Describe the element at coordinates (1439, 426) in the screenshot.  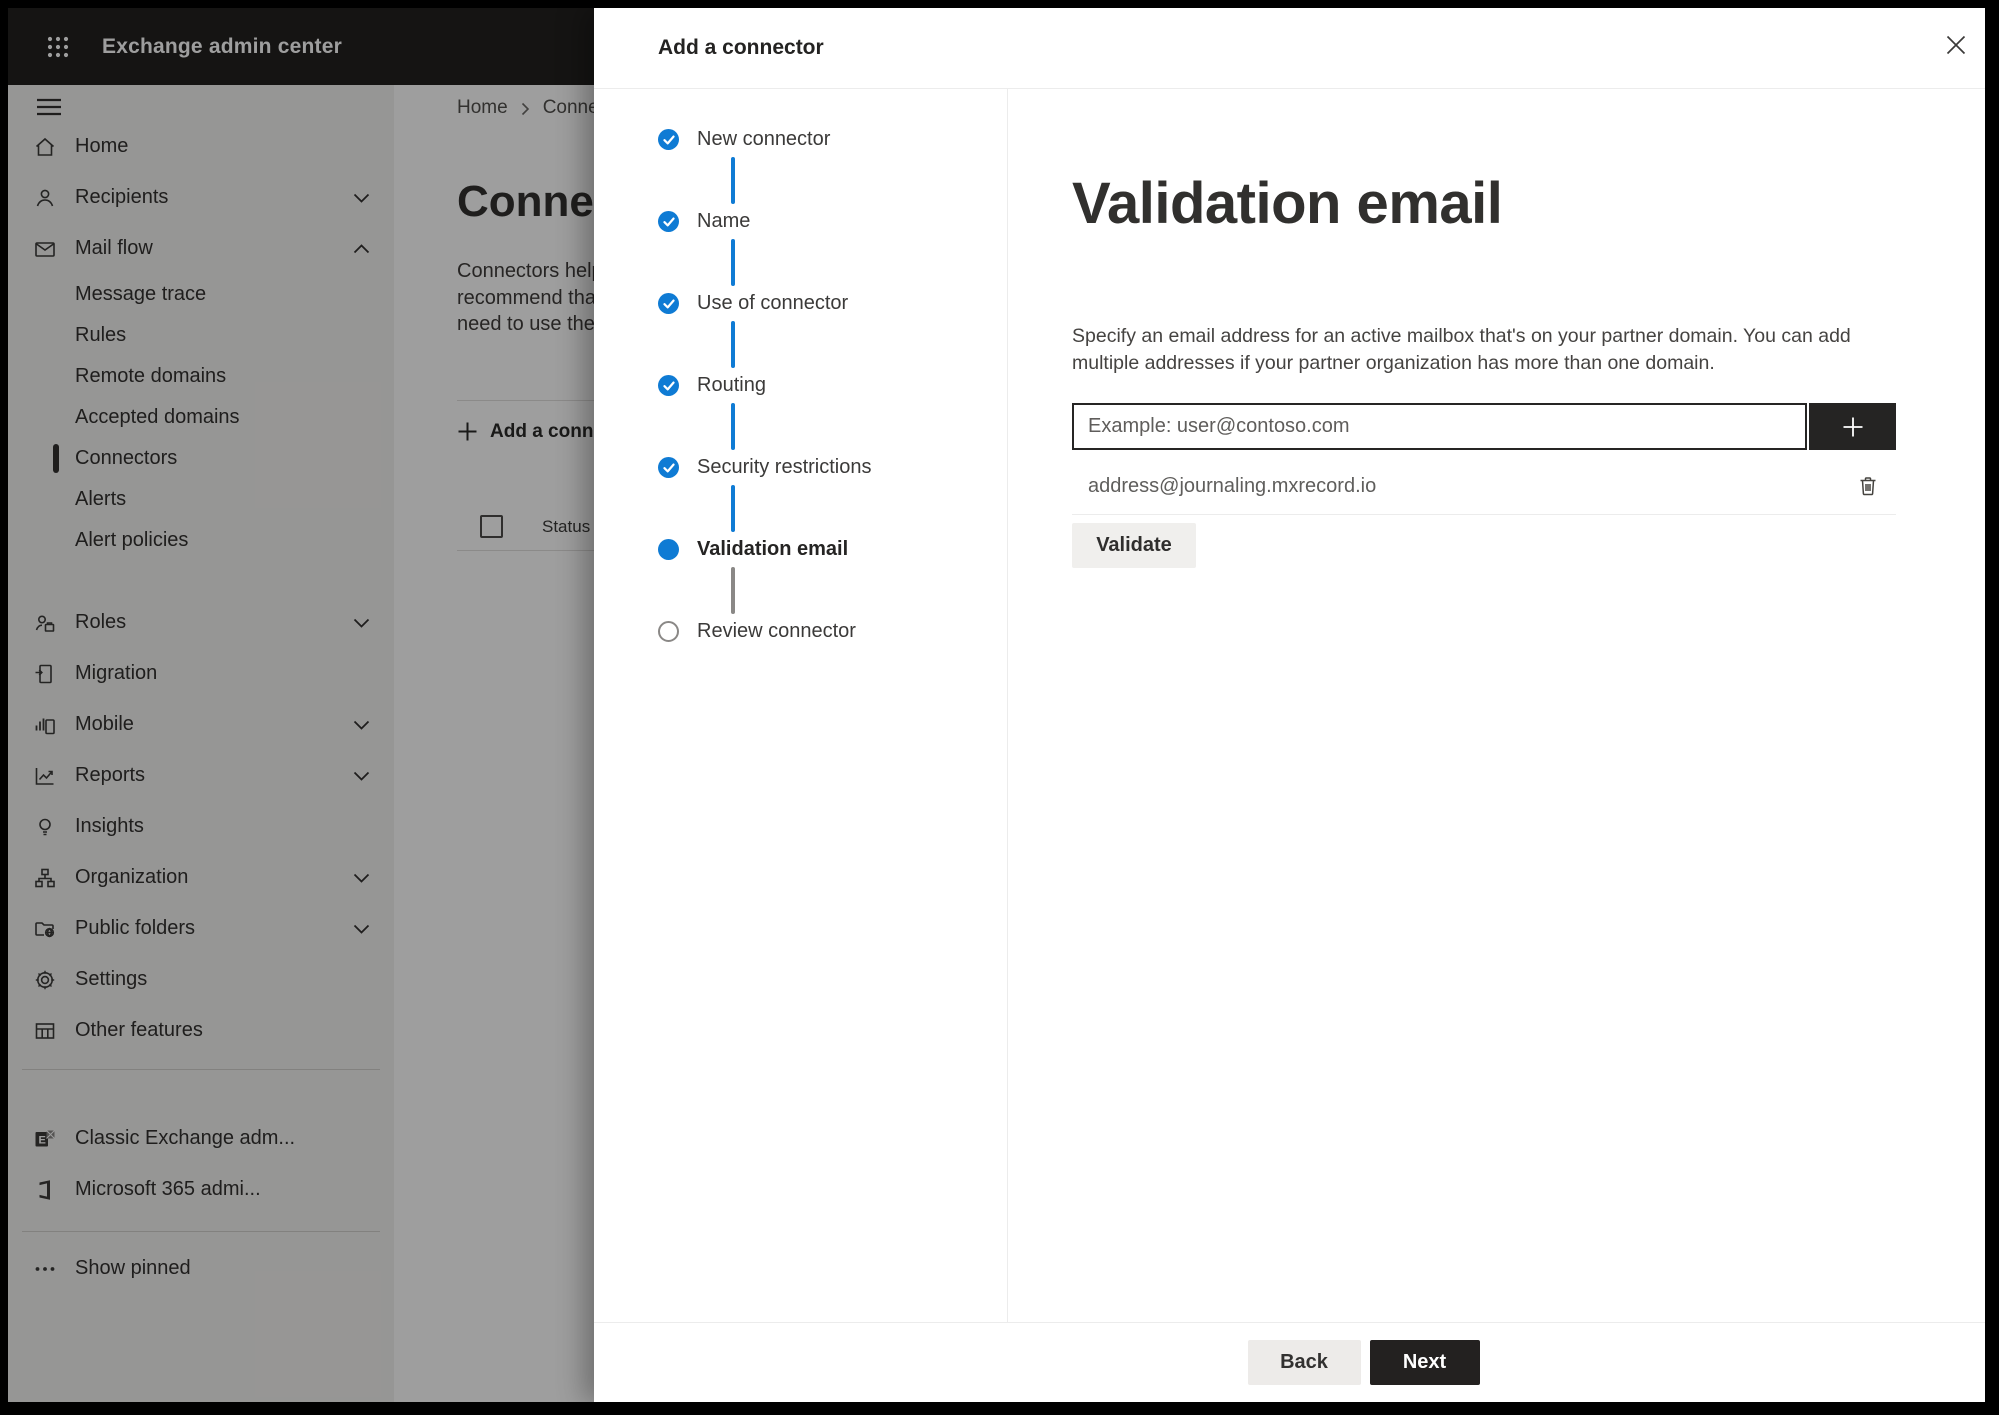
I see `email-input` at that location.